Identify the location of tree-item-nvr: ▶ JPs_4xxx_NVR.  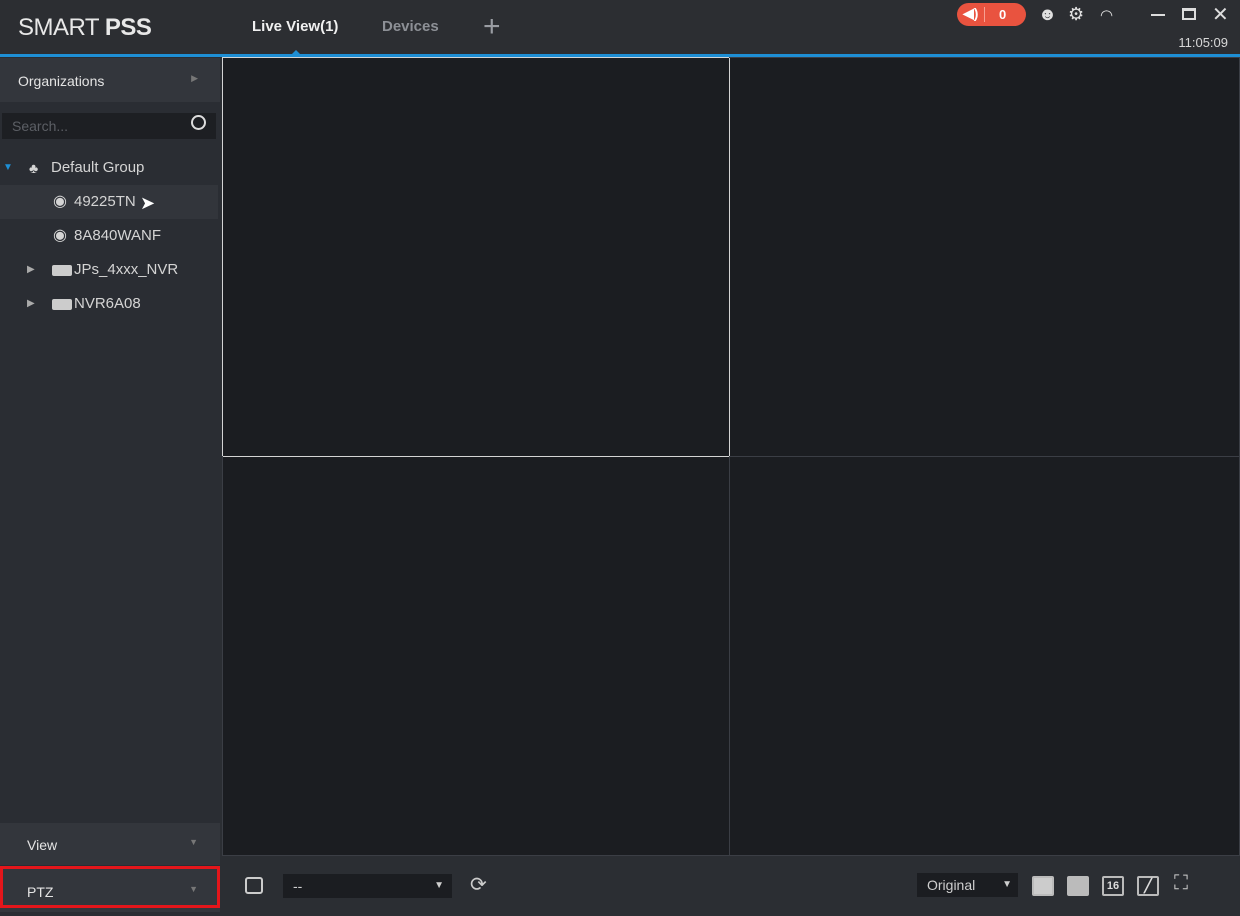
(110, 270).